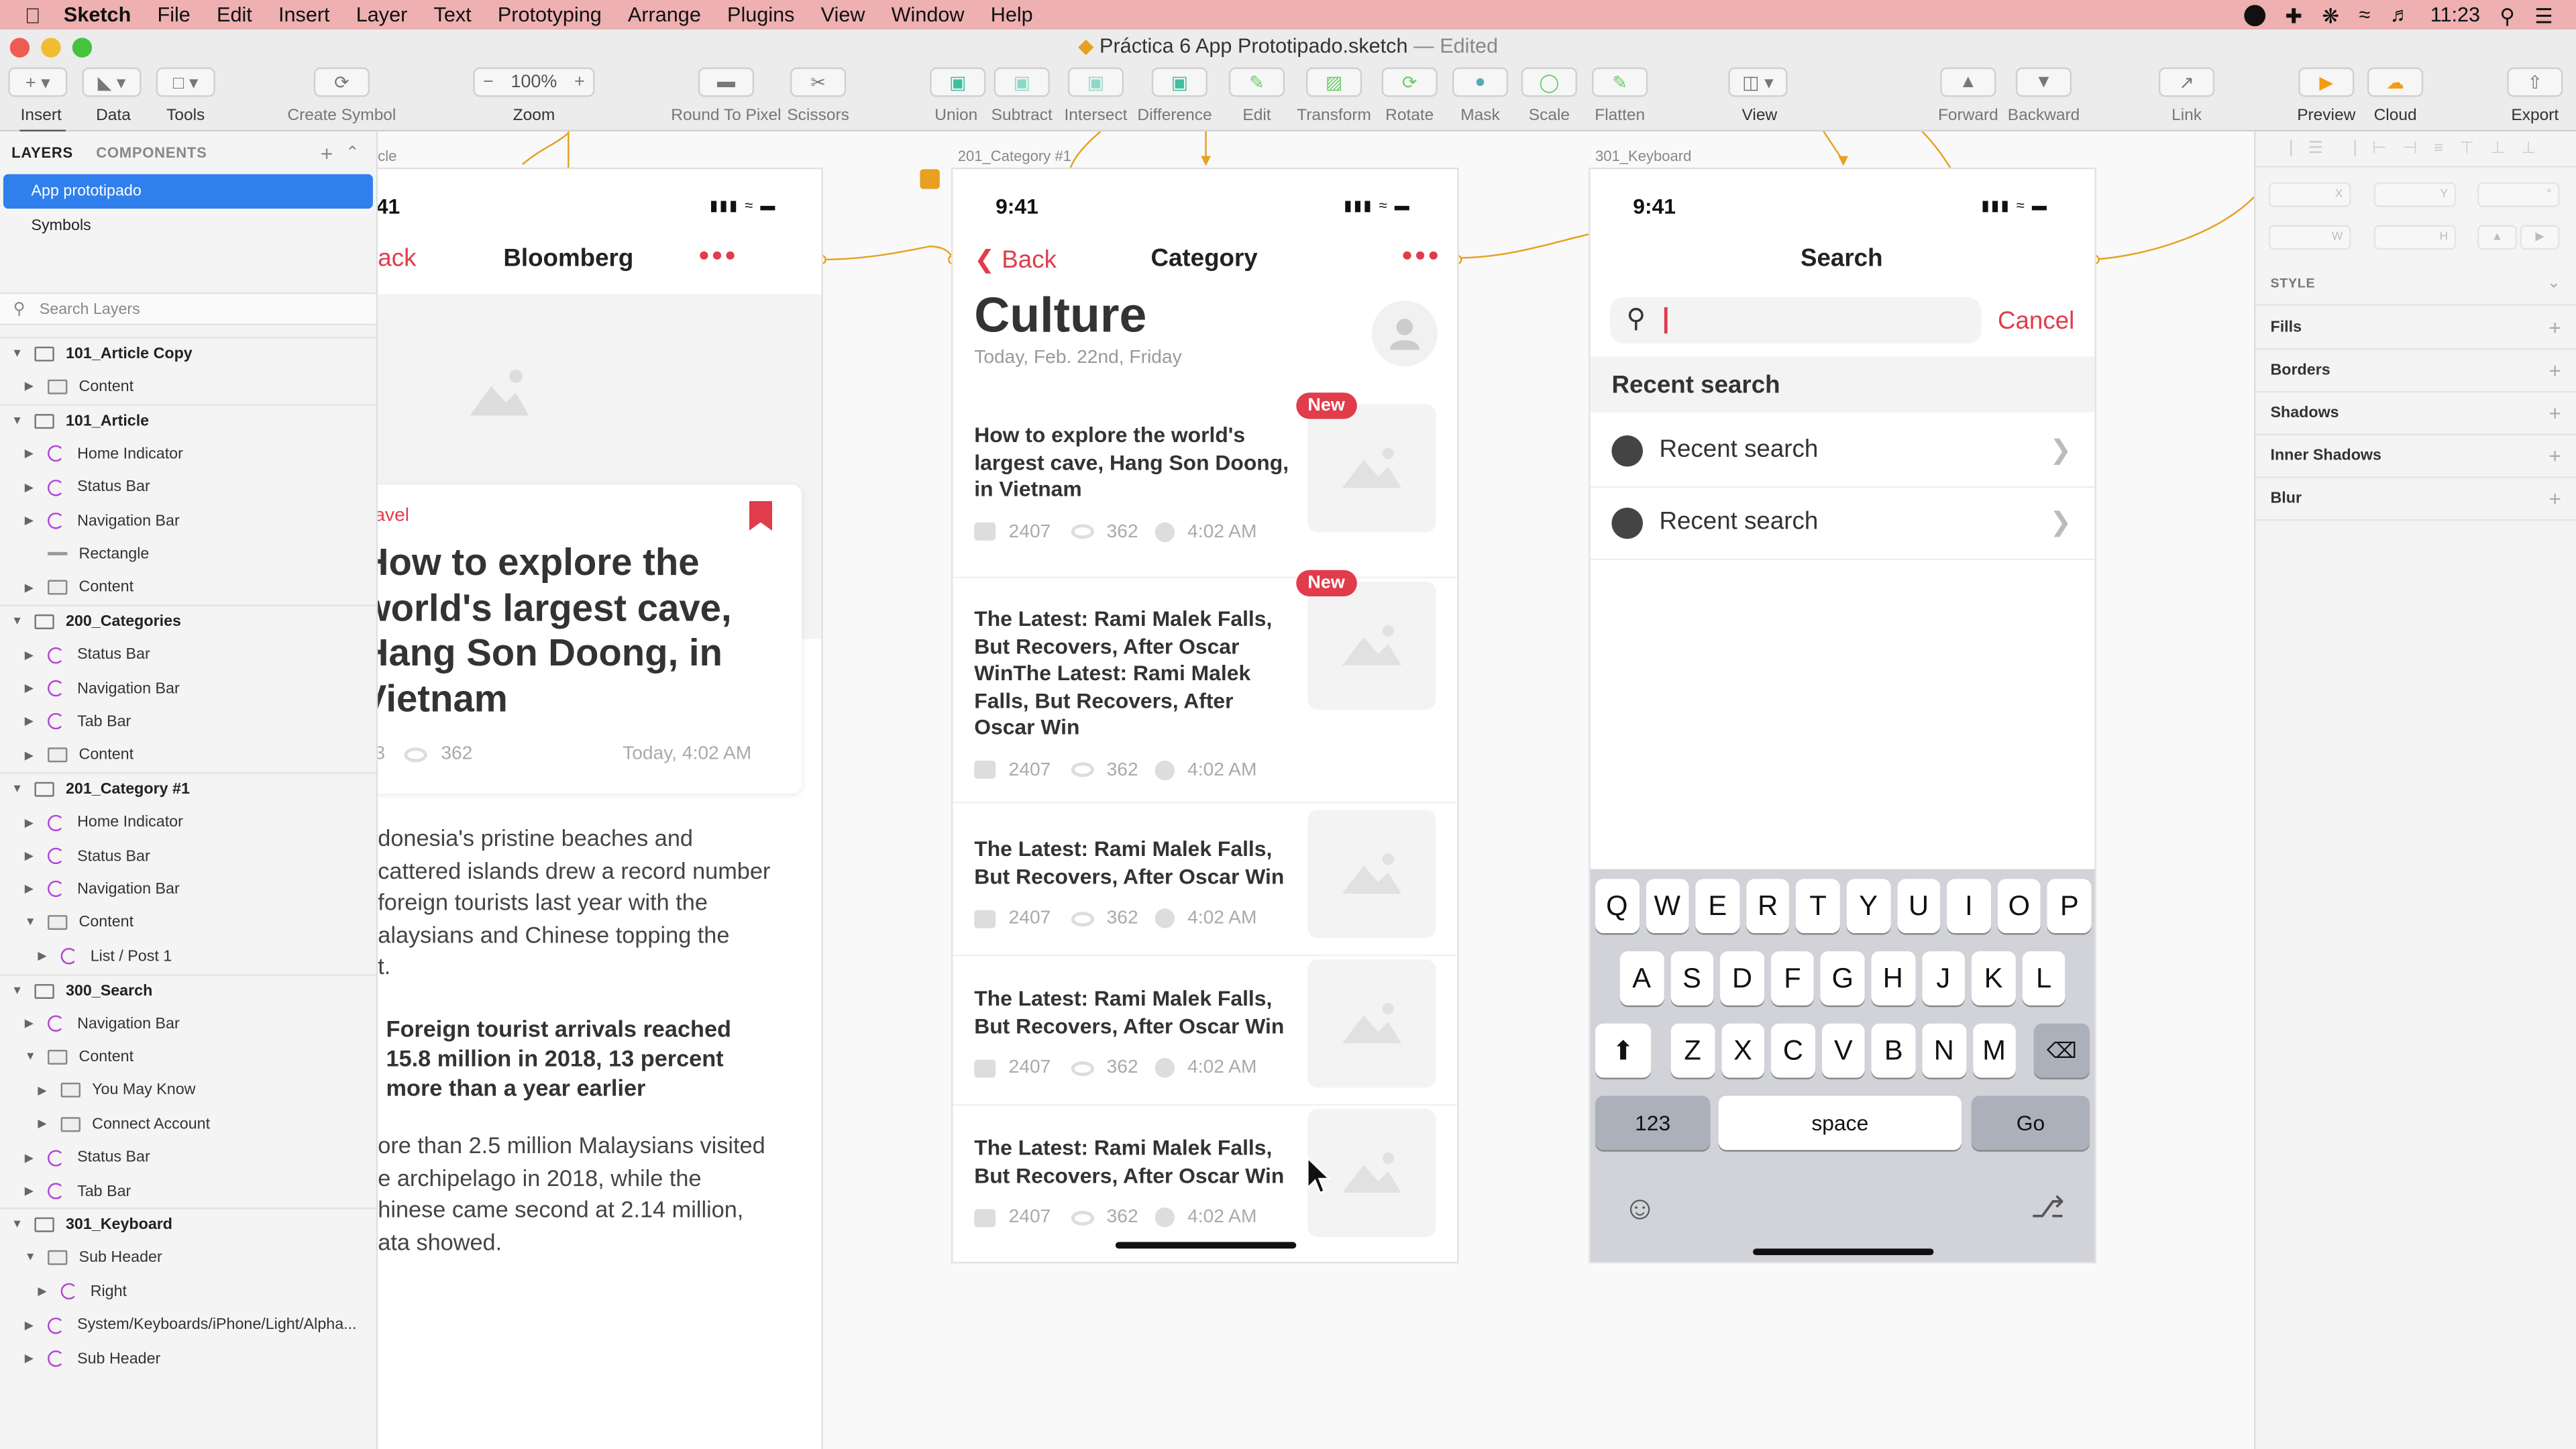 This screenshot has height=1449, width=2576. I want to click on artboard-label-article: cle, so click(387, 156).